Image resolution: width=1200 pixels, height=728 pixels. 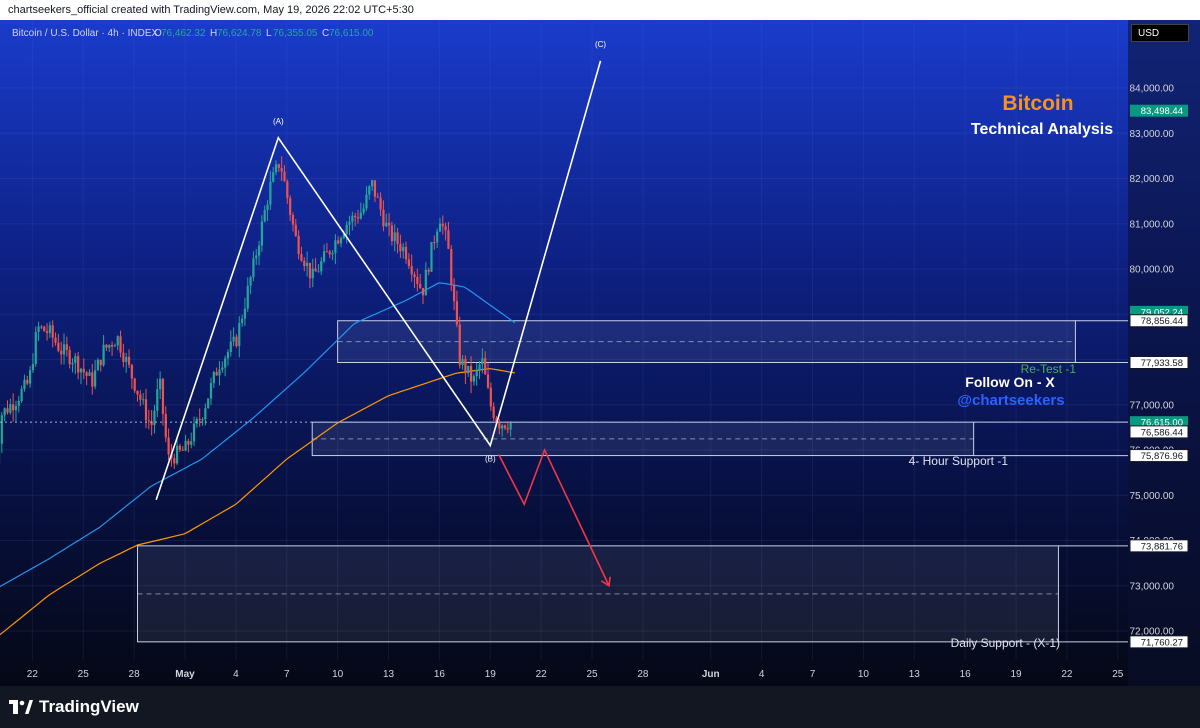 What do you see at coordinates (600, 44) in the screenshot?
I see `wave-label-3: (C)` at bounding box center [600, 44].